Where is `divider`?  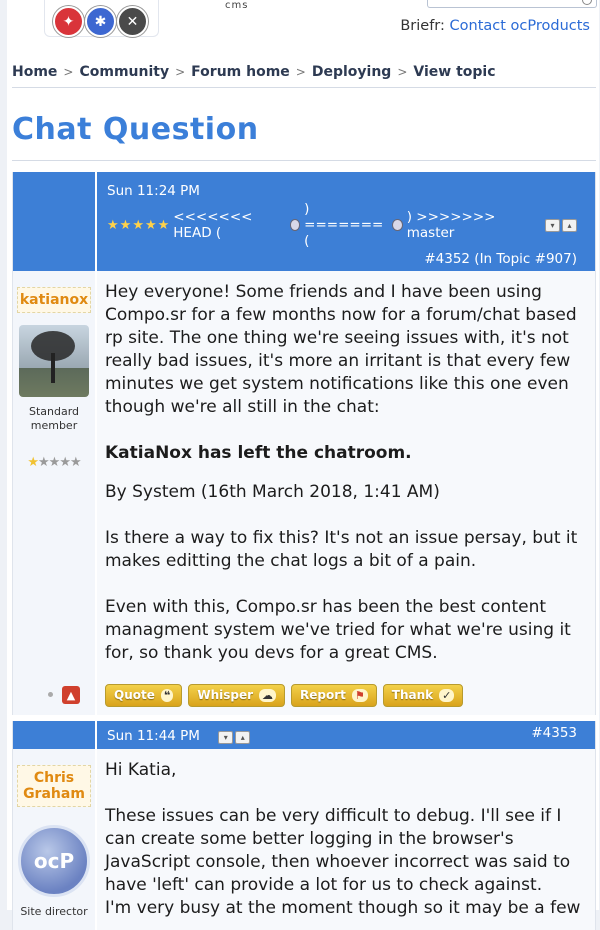
divider is located at coordinates (304, 160).